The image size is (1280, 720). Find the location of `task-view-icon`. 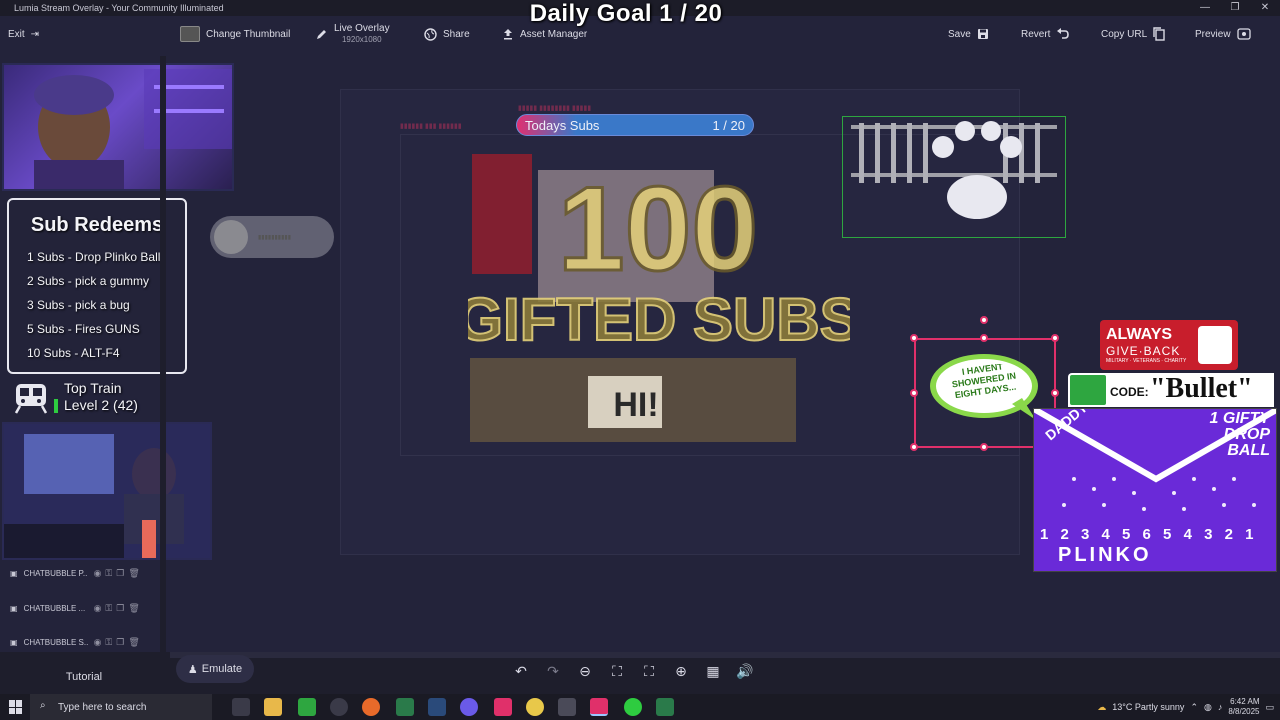

task-view-icon is located at coordinates (241, 707).